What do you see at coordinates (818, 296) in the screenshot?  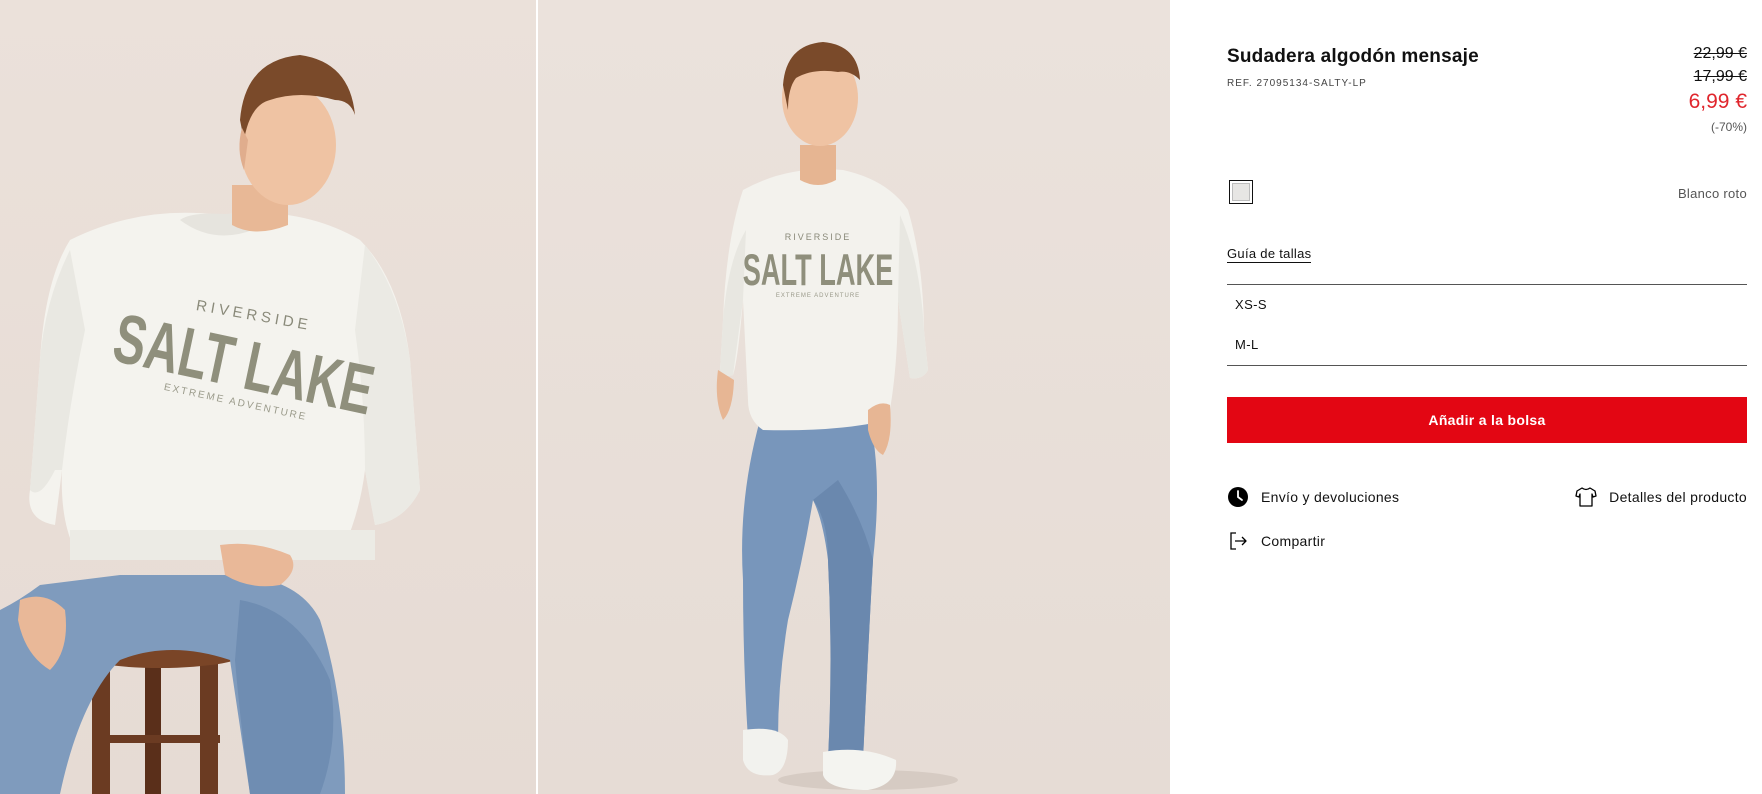 I see `print-line-3-standing: EXTREME ADVENTURE` at bounding box center [818, 296].